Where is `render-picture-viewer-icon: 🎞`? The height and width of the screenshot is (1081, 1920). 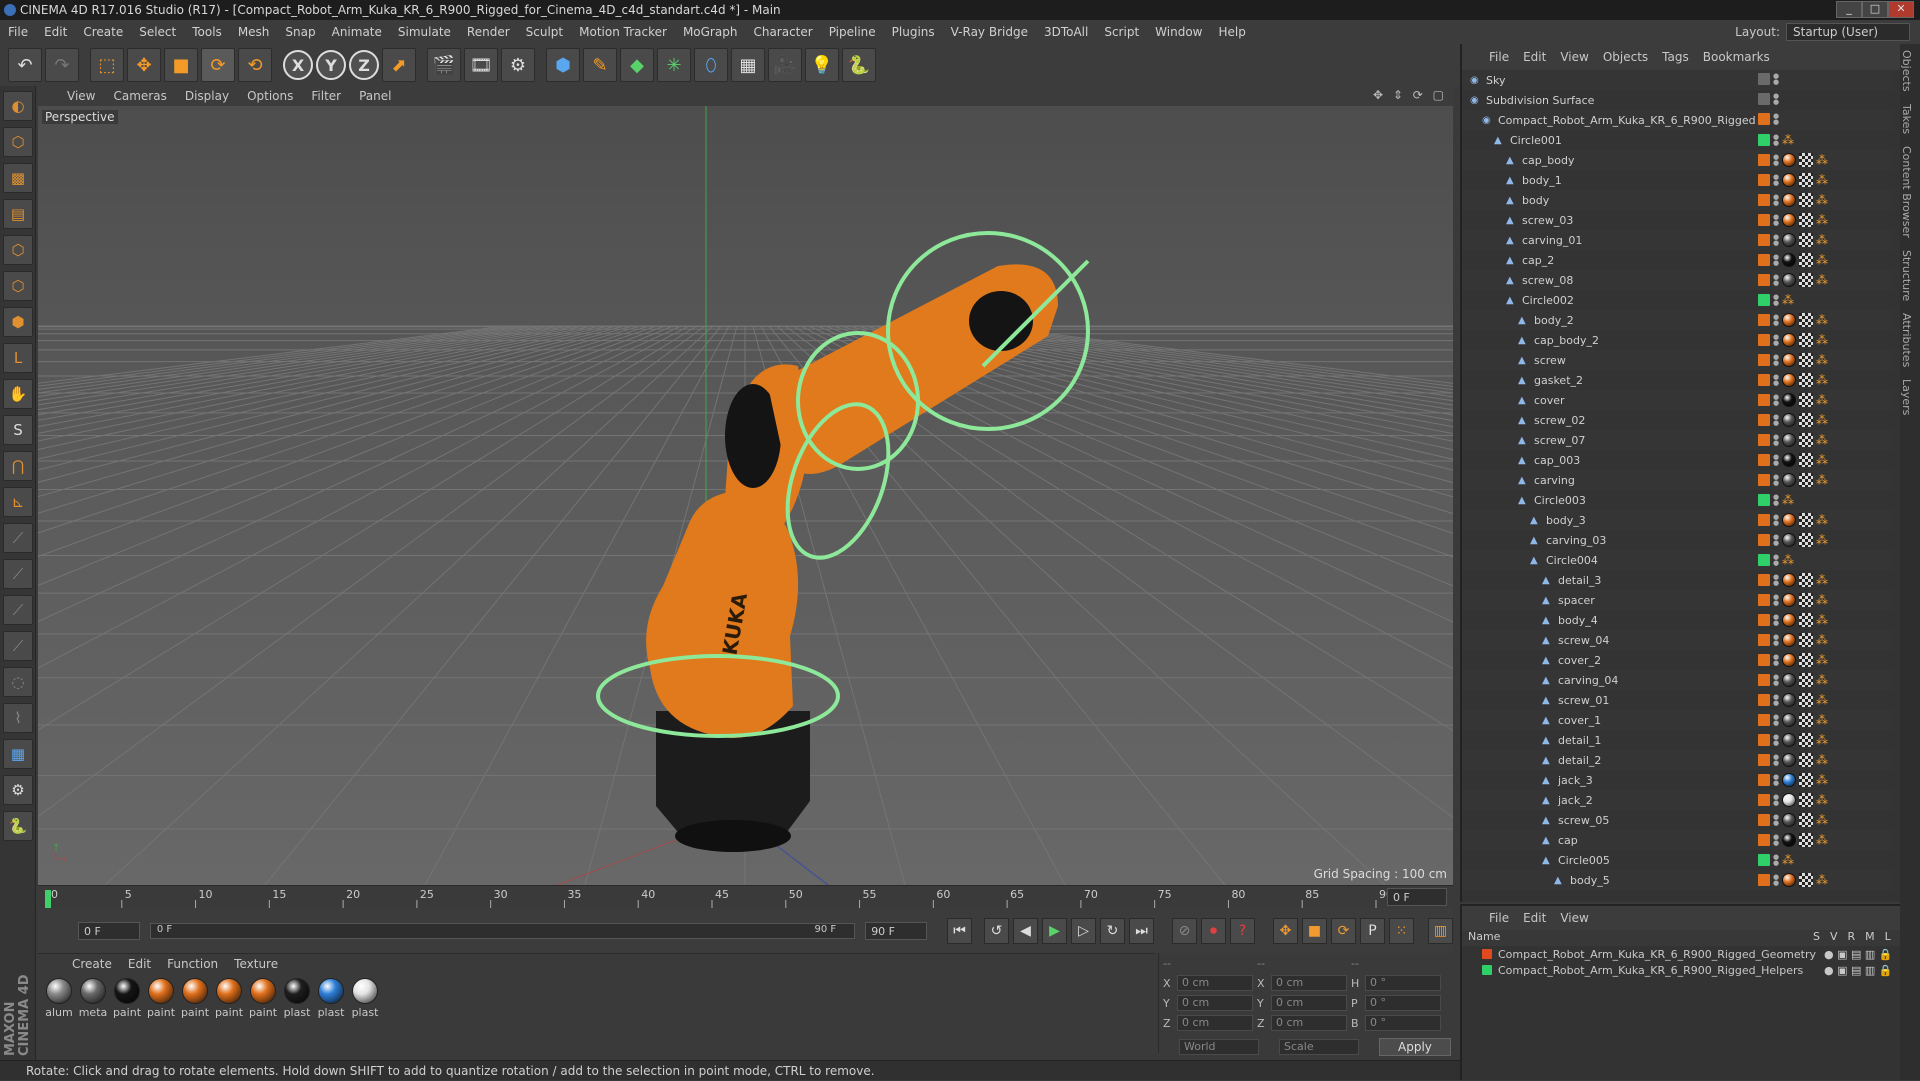 render-picture-viewer-icon: 🎞 is located at coordinates (481, 65).